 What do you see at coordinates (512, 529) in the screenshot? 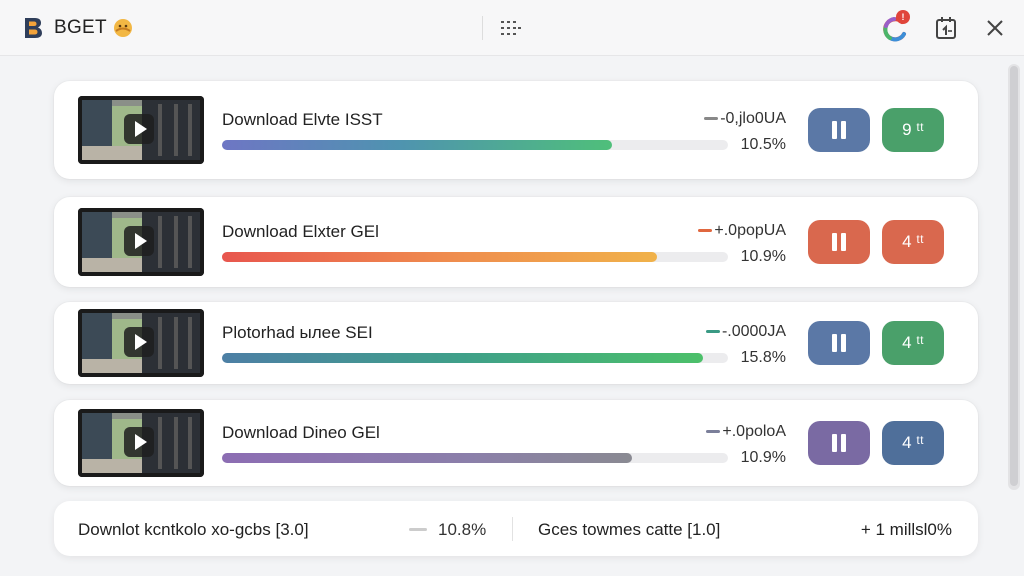
I see `footer-divider` at bounding box center [512, 529].